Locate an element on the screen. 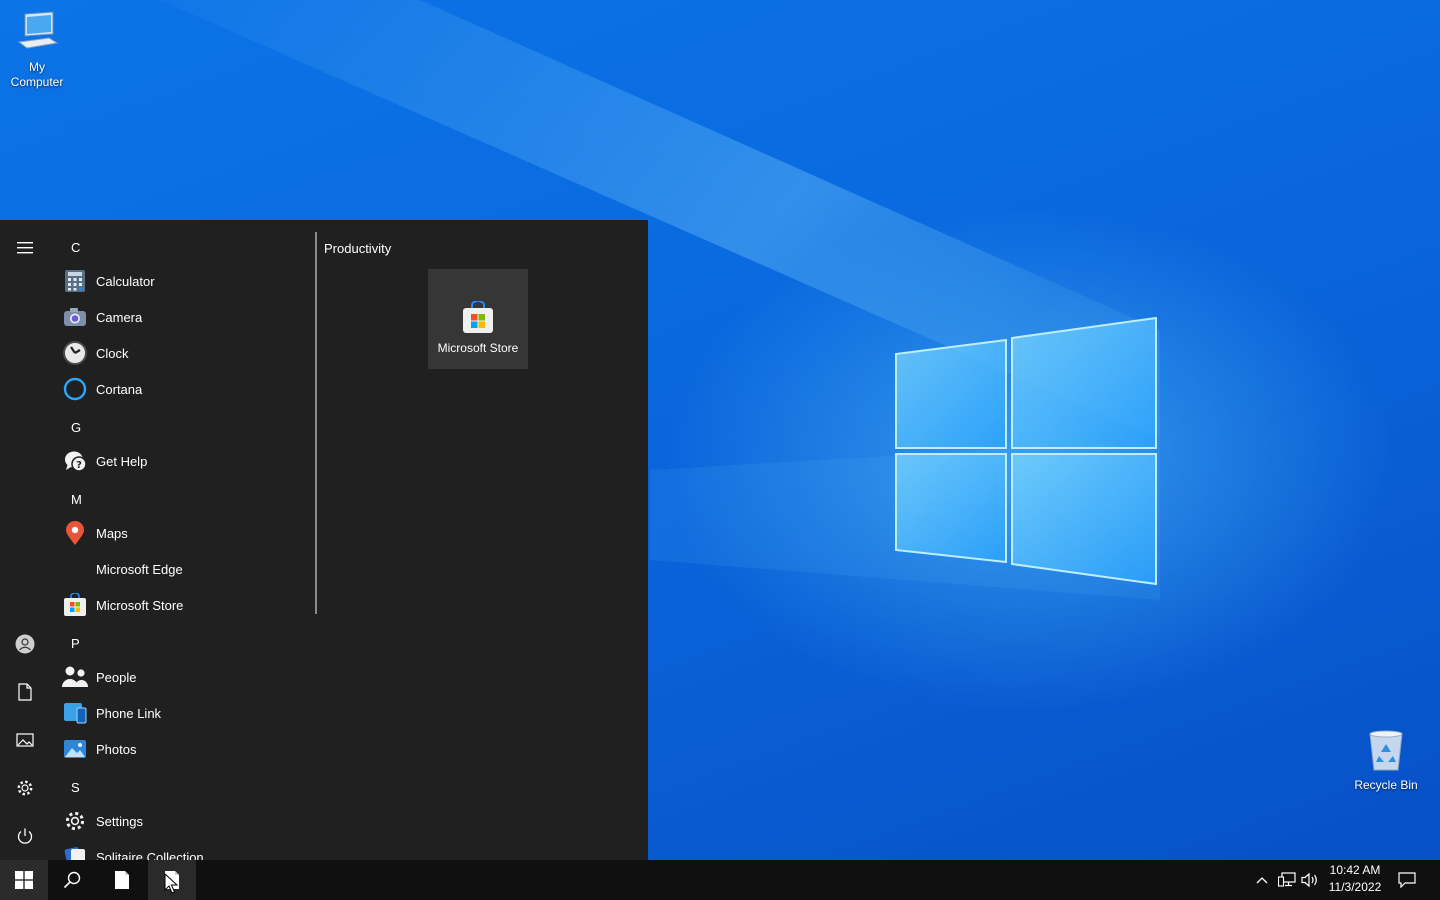  app-label: Maps is located at coordinates (112, 533).